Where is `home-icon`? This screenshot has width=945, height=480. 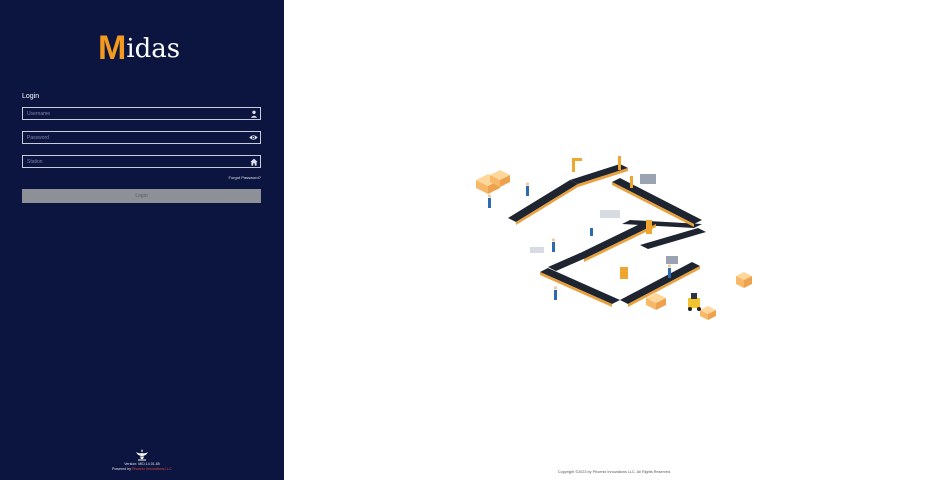
home-icon is located at coordinates (253, 161).